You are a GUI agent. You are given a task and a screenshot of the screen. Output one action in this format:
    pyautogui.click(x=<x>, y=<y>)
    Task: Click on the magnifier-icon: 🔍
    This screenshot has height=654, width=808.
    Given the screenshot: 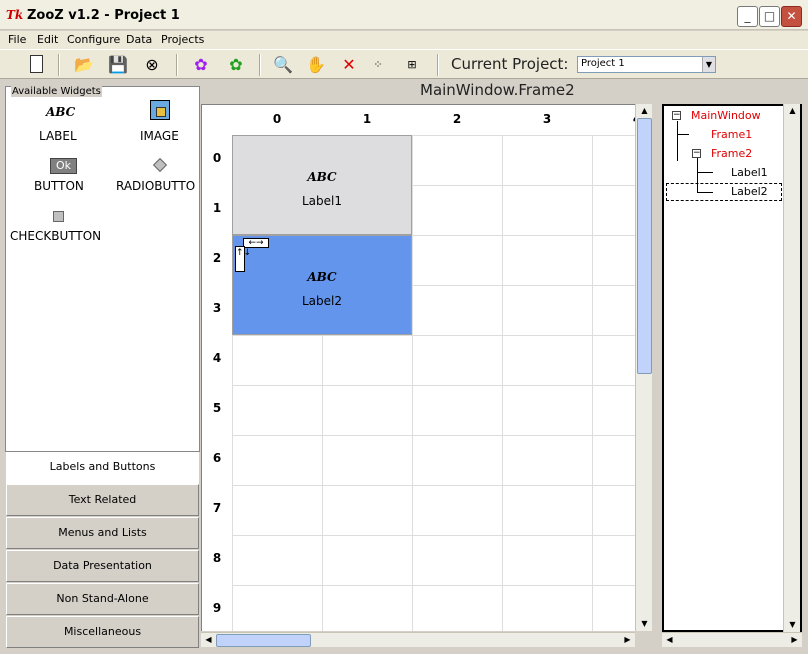 What is the action you would take?
    pyautogui.click(x=283, y=65)
    